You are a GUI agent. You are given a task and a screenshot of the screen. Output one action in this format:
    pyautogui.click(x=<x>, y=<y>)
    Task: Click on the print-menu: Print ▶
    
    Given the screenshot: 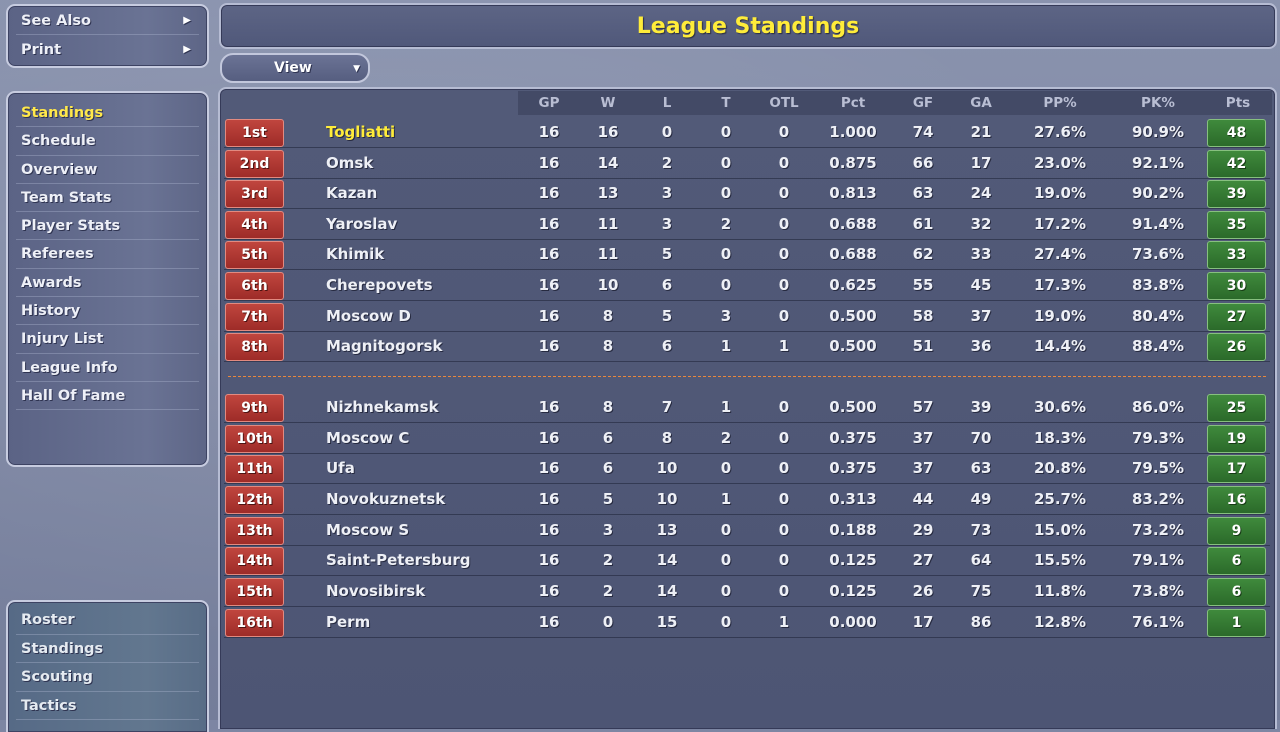 What is the action you would take?
    pyautogui.click(x=107, y=49)
    